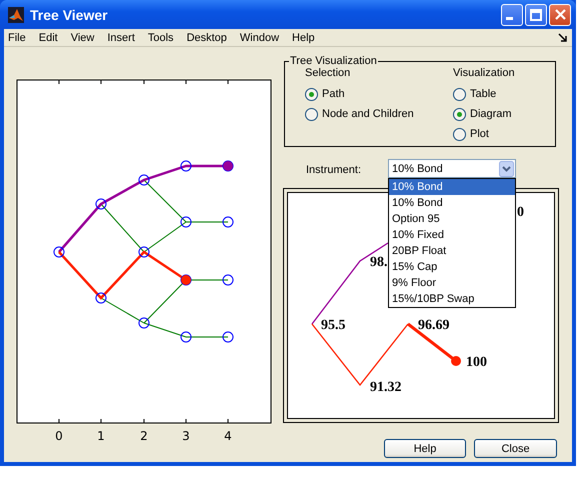  I want to click on menu-item: Help, so click(303, 38).